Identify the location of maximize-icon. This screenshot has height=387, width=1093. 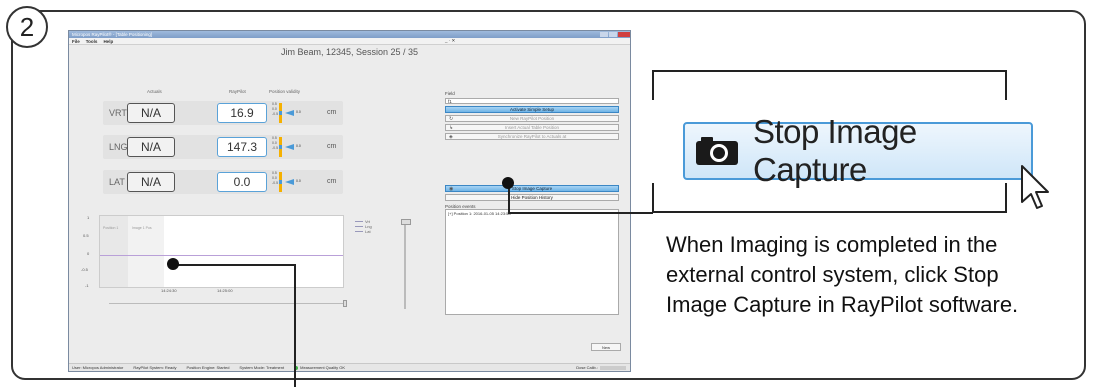
(613, 34).